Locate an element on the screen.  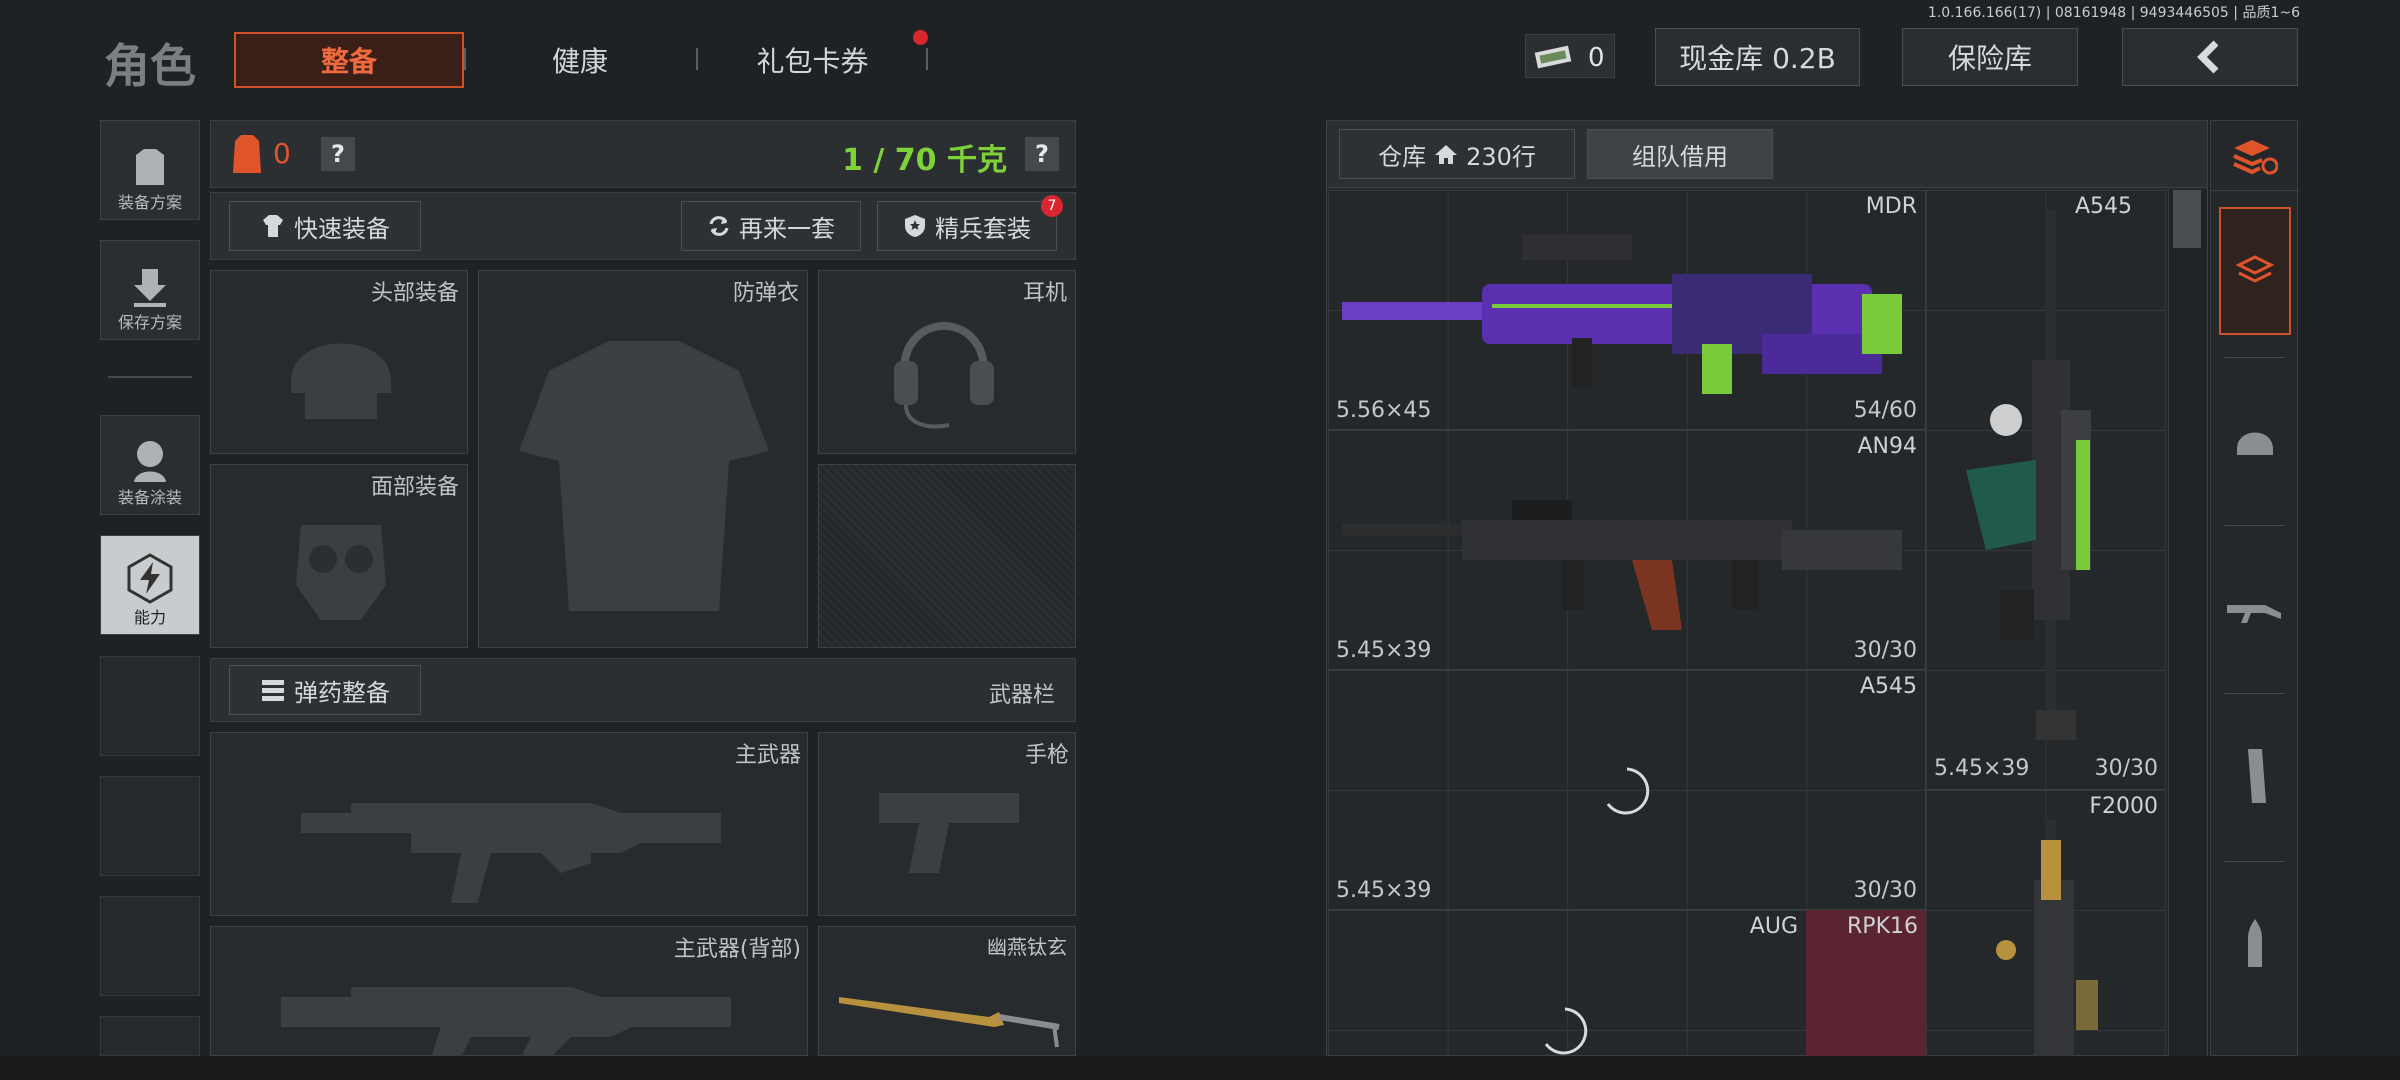
ammo-equip-button: 弹药整备 is located at coordinates (325, 690).